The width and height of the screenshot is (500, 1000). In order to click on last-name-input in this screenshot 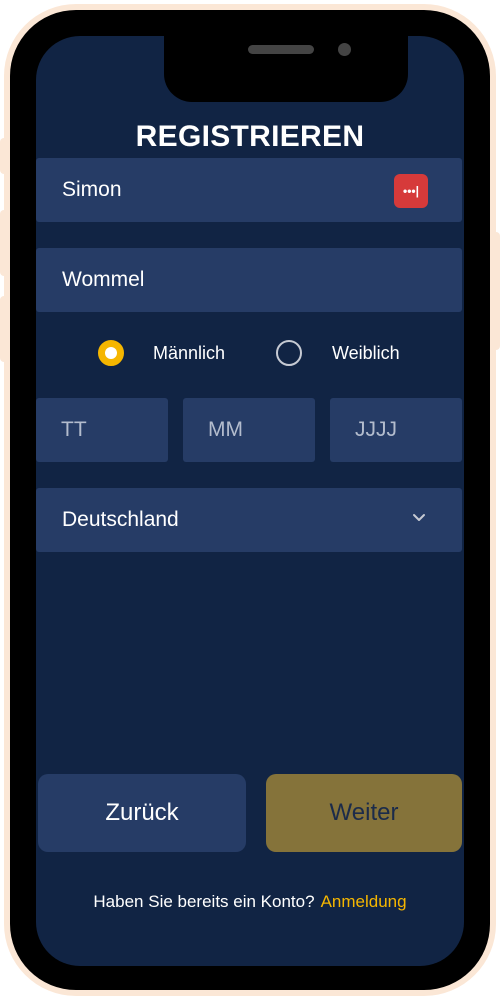, I will do `click(249, 280)`.